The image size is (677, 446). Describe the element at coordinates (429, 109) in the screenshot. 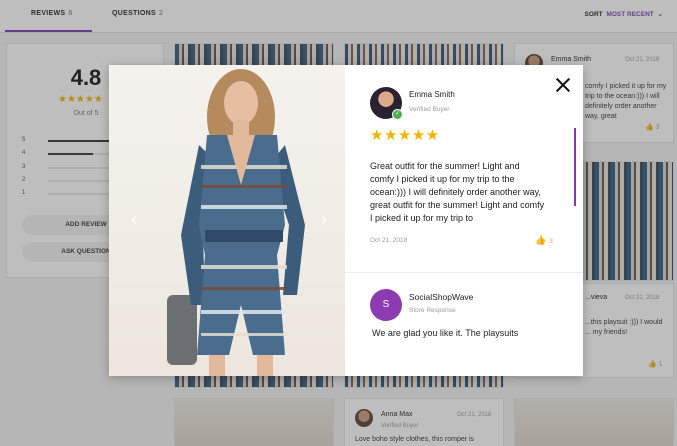

I see `reviewer-status: Verified Buyer` at that location.